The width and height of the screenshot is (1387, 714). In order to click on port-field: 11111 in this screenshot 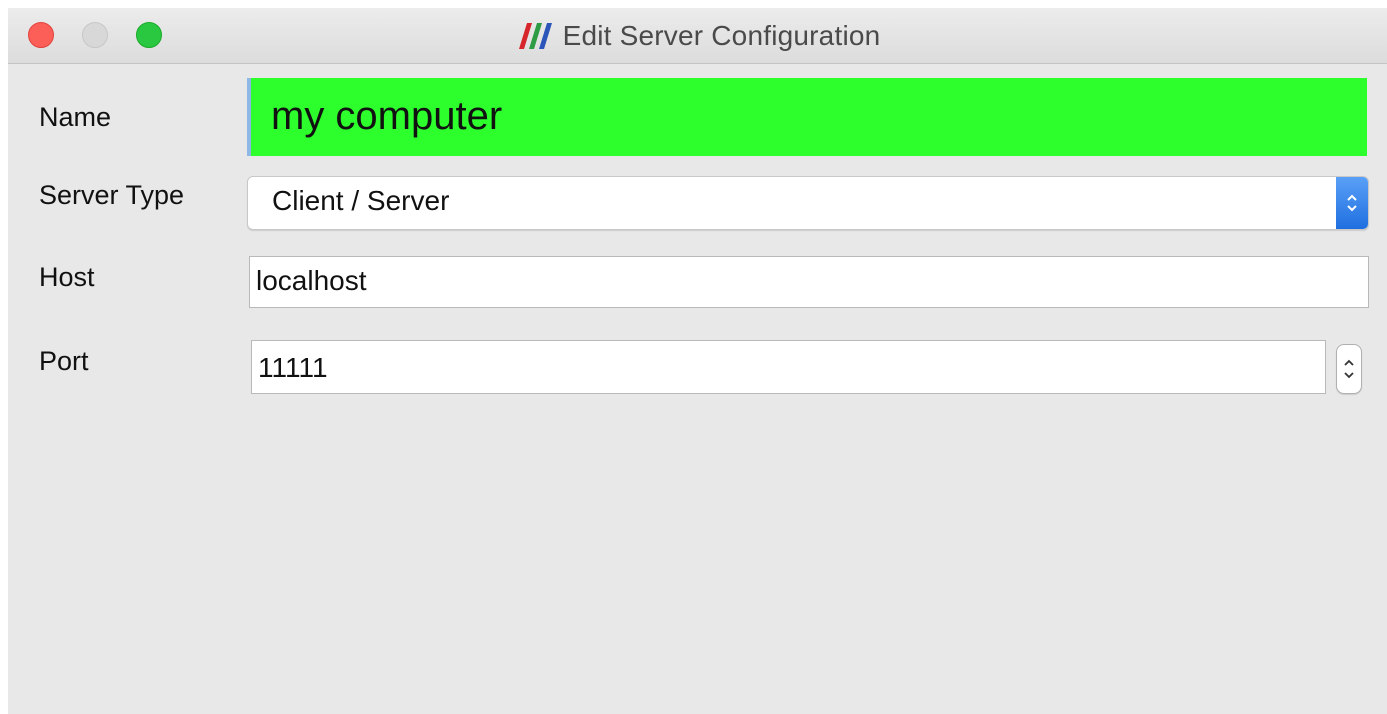, I will do `click(788, 367)`.